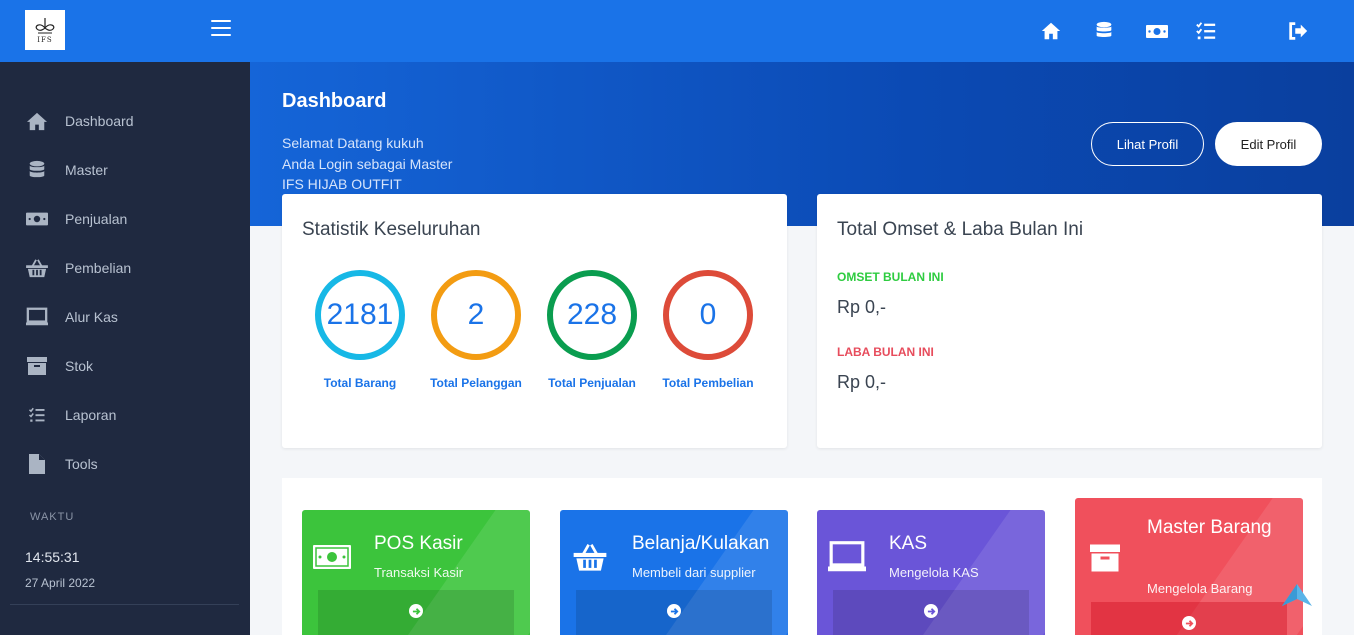  What do you see at coordinates (221, 29) in the screenshot?
I see `hamburger-menu-icon` at bounding box center [221, 29].